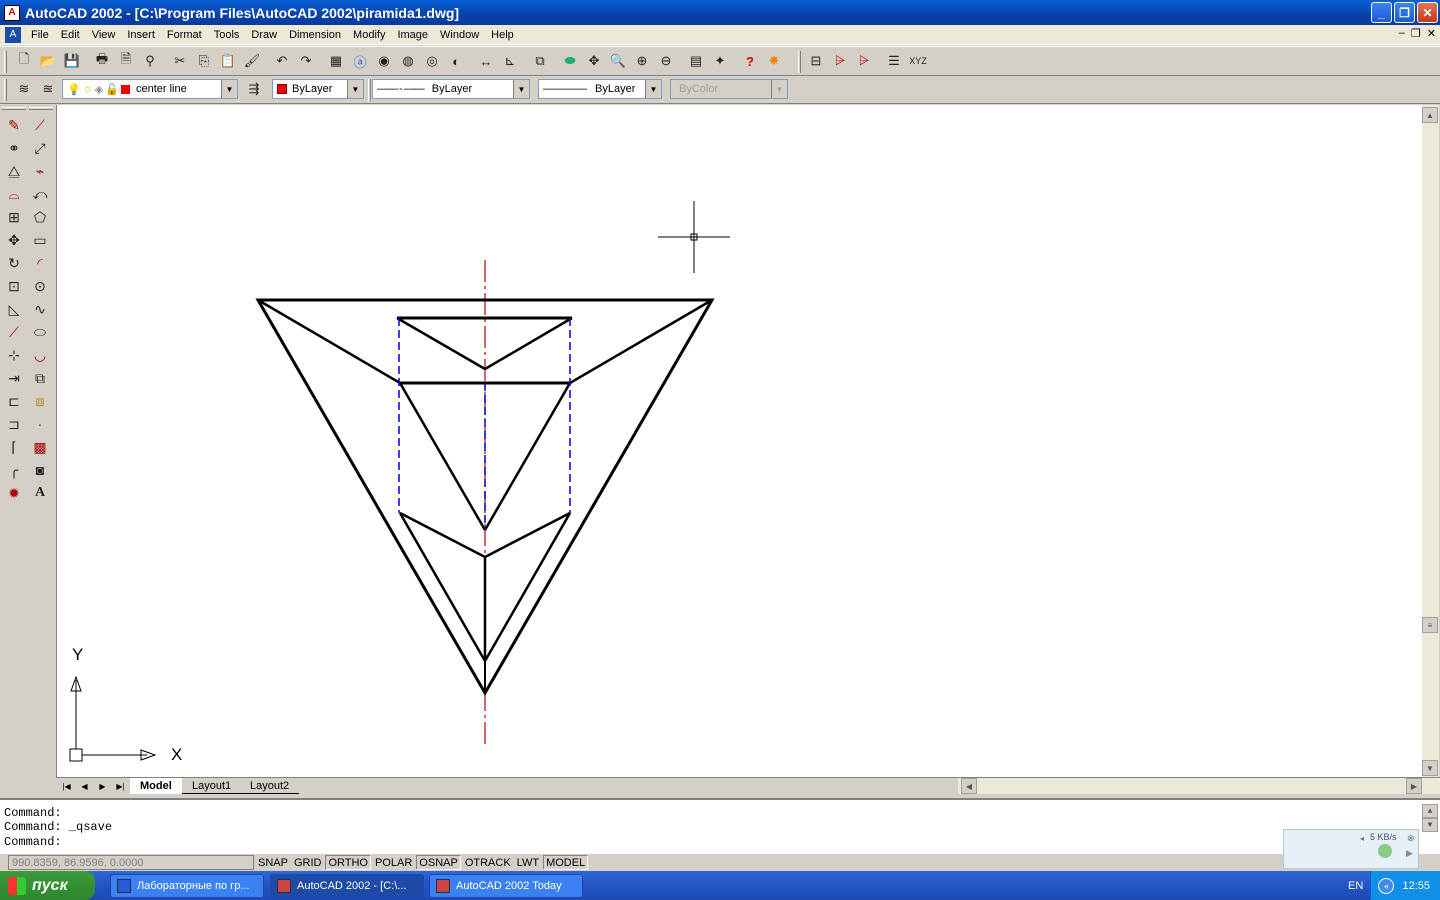  I want to click on show-hidden-icons-icon: «, so click(1386, 885).